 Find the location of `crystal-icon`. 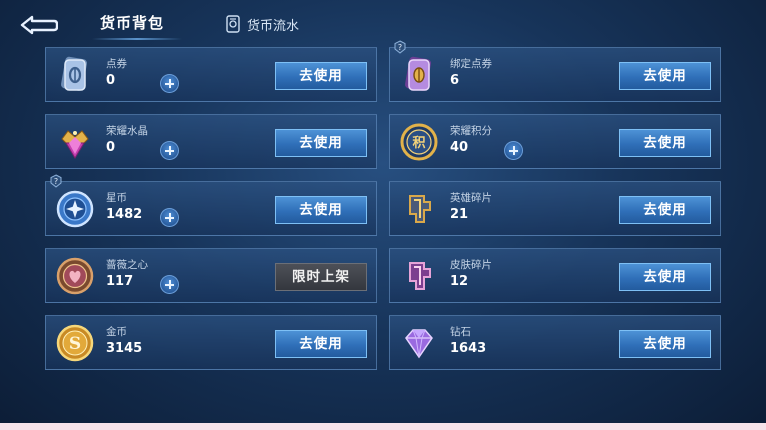

crystal-icon is located at coordinates (75, 142).